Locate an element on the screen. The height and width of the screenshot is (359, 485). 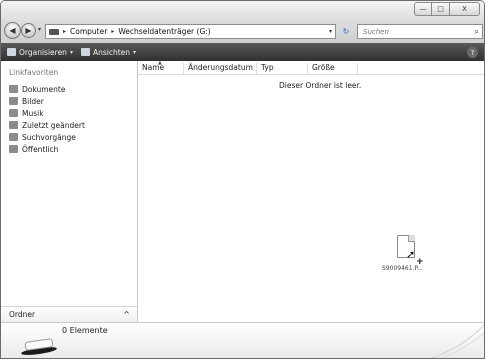
sidebar-item-label: Dokumente is located at coordinates (44, 89).